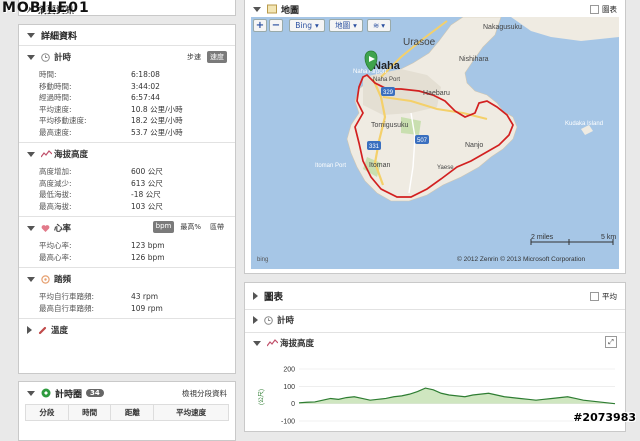 This screenshot has width=640, height=441. Describe the element at coordinates (132, 412) in the screenshot. I see `col-distance: 距離` at that location.